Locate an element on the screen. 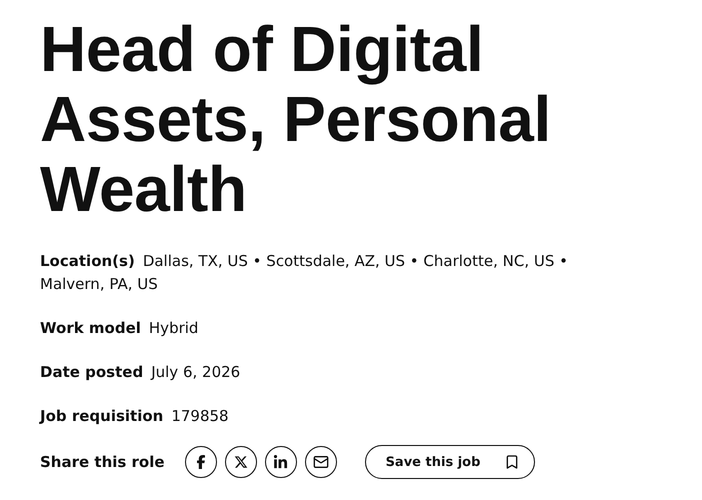 This screenshot has width=702, height=500. linkedin-icon is located at coordinates (280, 462).